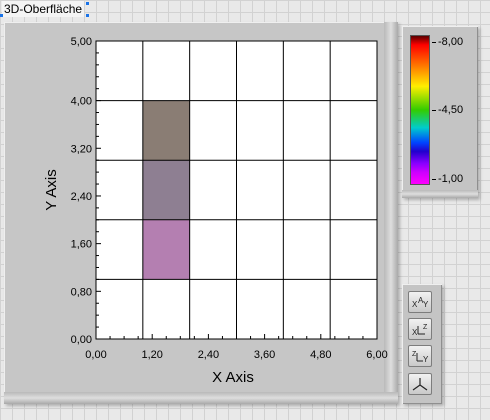 This screenshot has height=420, width=490. Describe the element at coordinates (95, 355) in the screenshot. I see `x-tick-label: 0,00` at that location.